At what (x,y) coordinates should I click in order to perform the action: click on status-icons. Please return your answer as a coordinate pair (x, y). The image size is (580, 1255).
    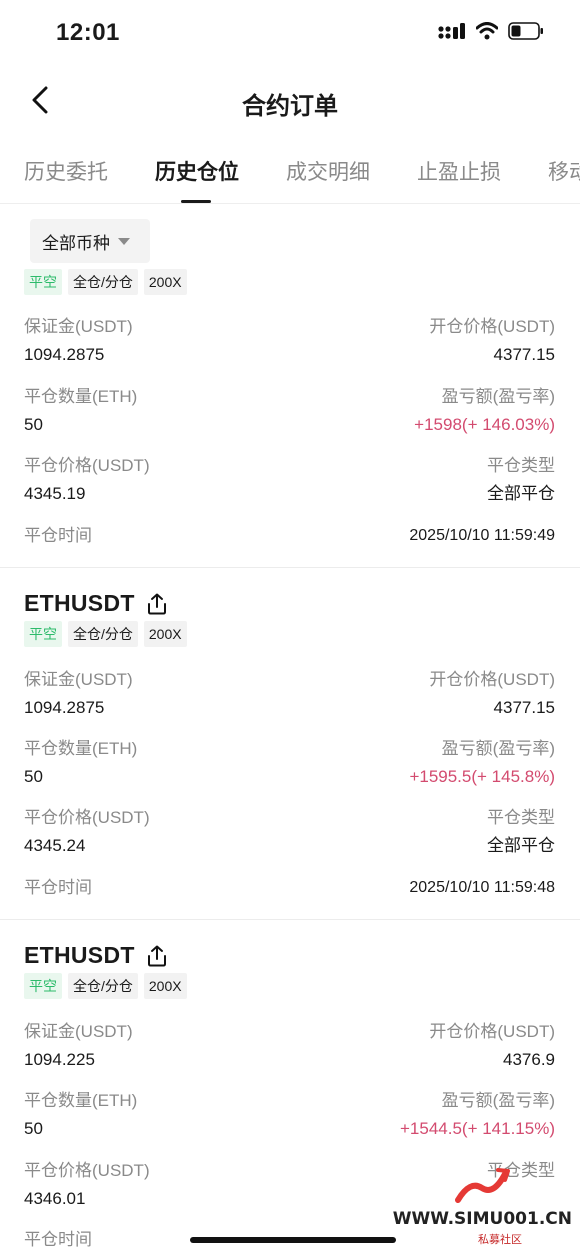
    Looking at the image, I should click on (491, 33).